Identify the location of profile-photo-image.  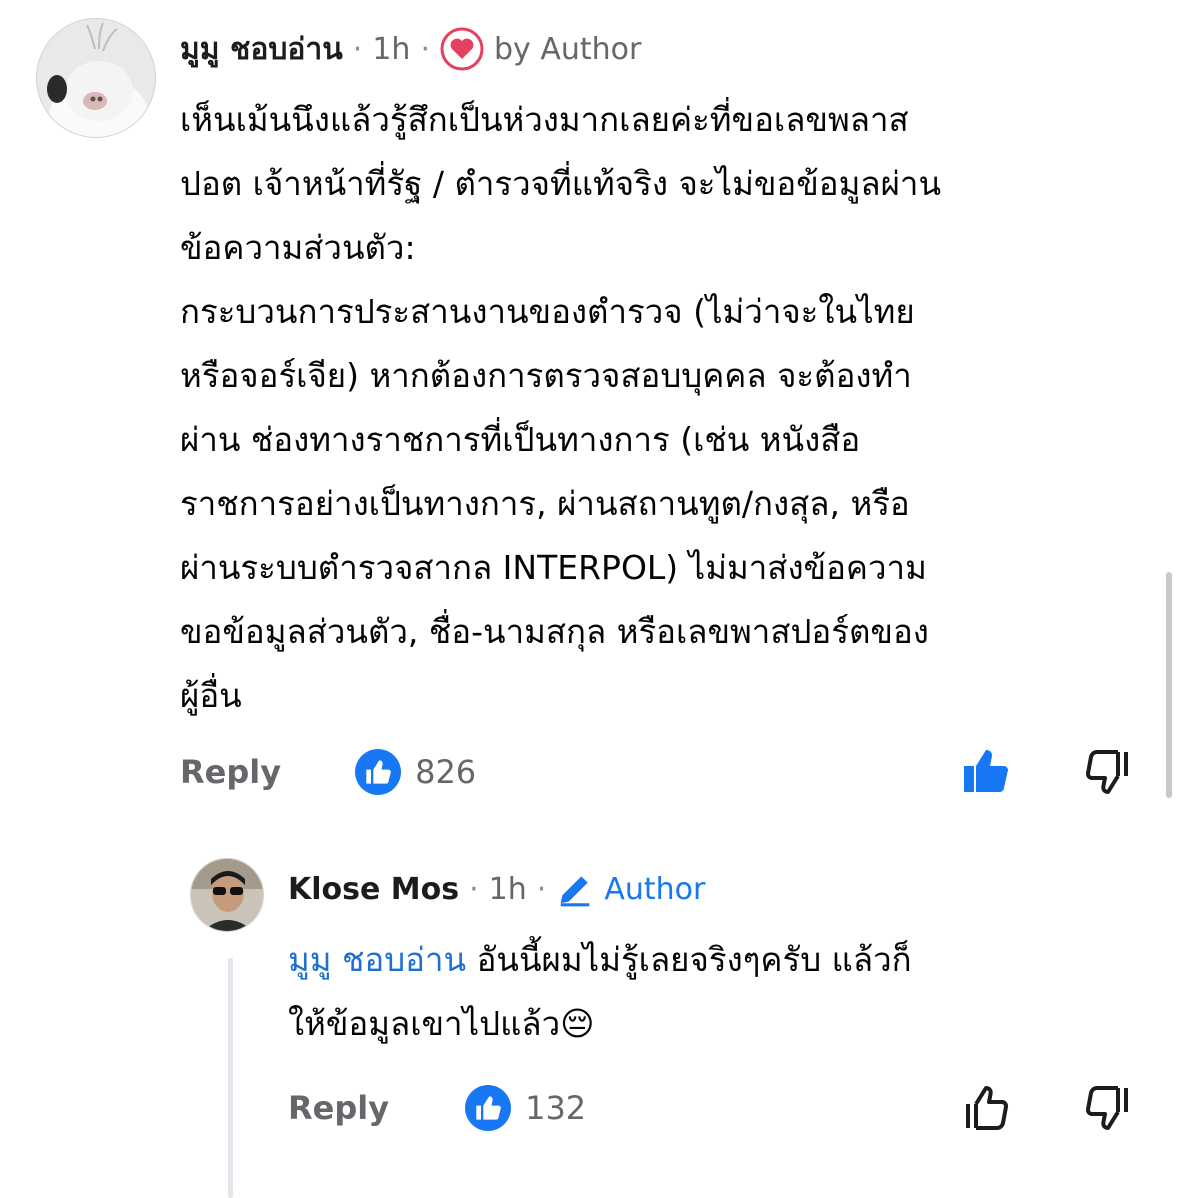
(227, 895).